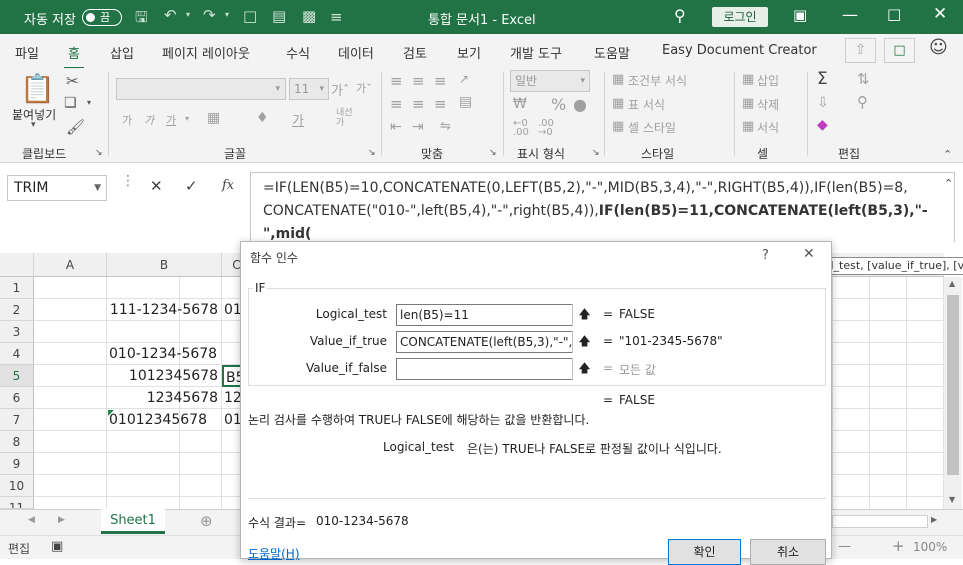  What do you see at coordinates (74, 56) in the screenshot?
I see `tab-home: 홈` at bounding box center [74, 56].